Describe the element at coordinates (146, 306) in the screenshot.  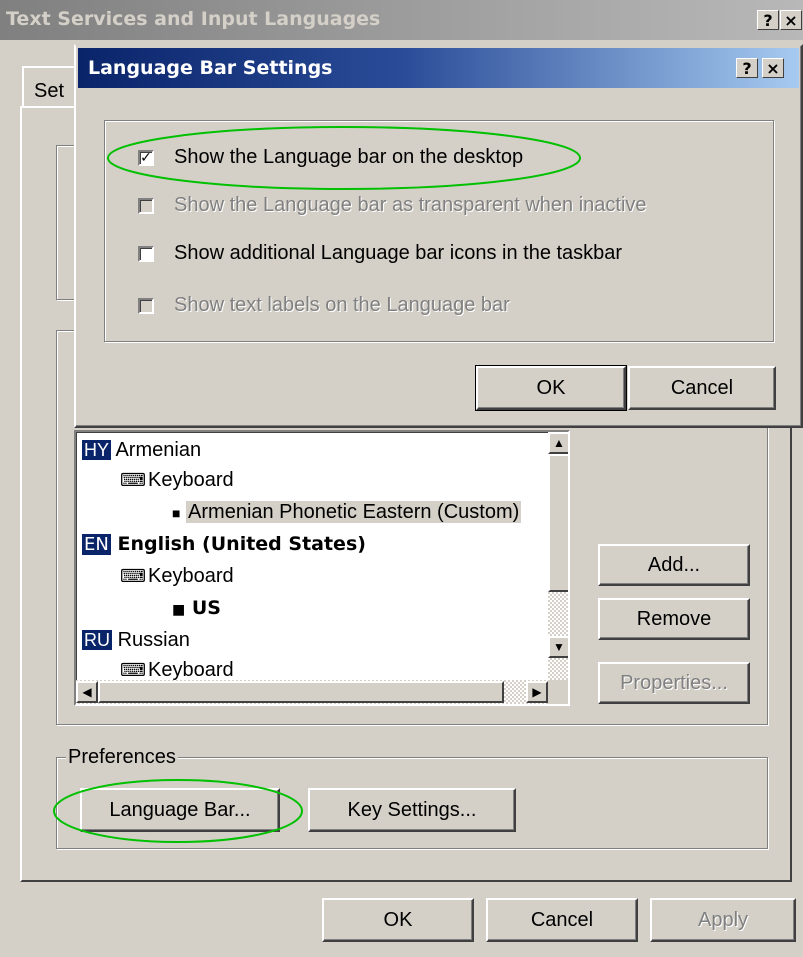
I see `text-labels-checkbox` at that location.